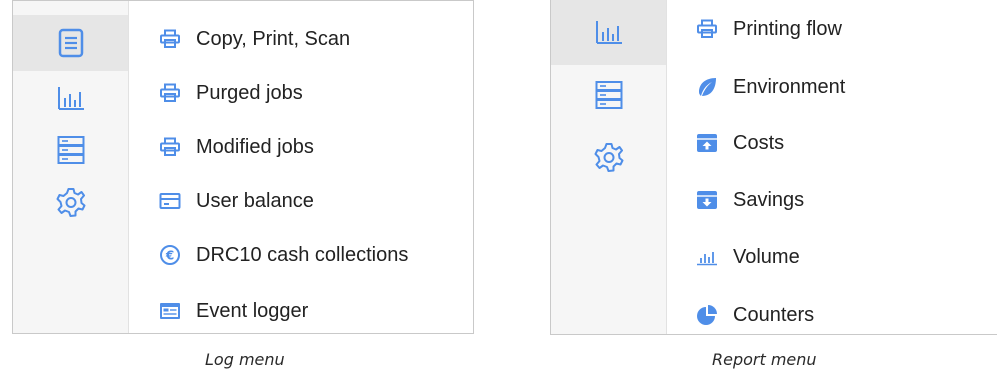  I want to click on menu-item-label: Printing flow, so click(787, 28).